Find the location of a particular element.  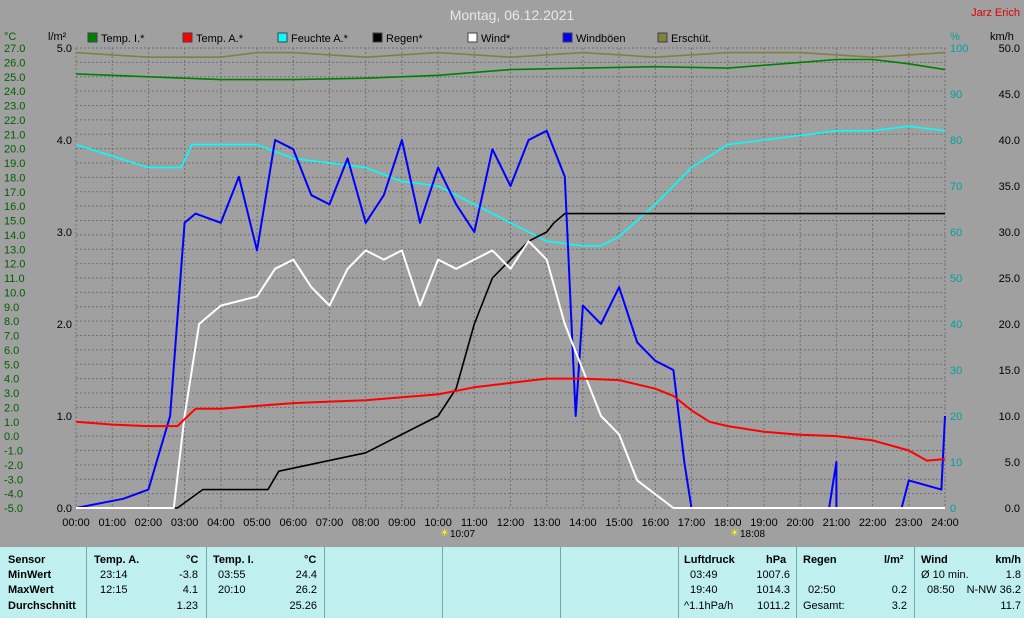

temp-tick-label: 13.0 is located at coordinates (14, 250).